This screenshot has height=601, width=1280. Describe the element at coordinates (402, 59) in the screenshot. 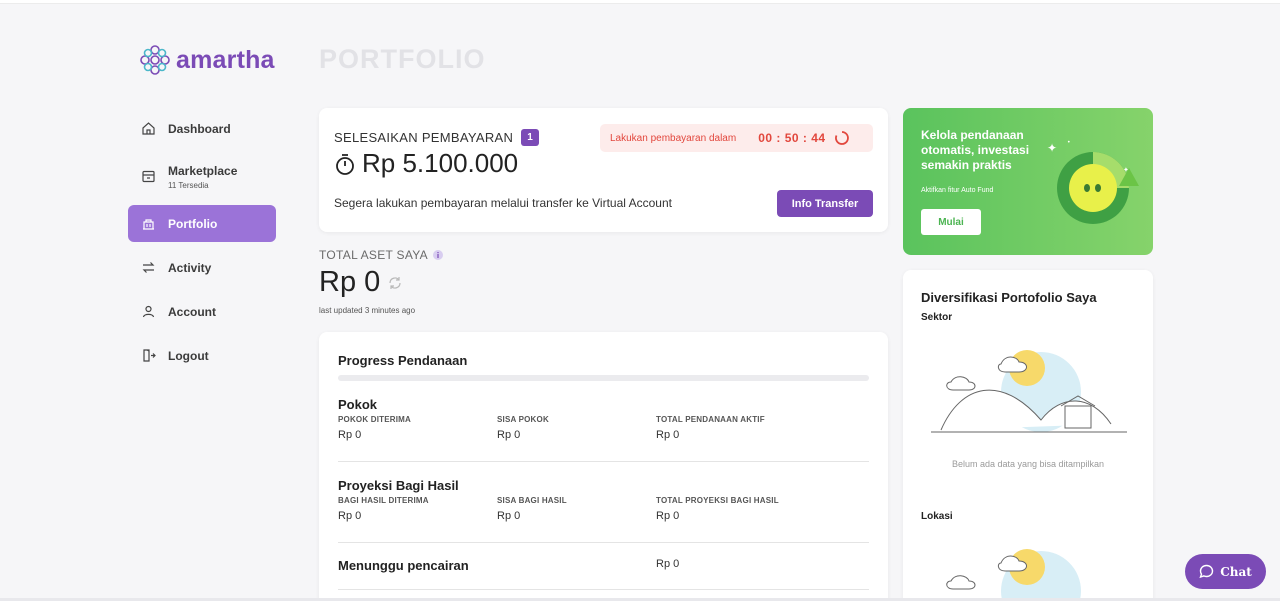

I see `page-title: PORTFOLIO` at that location.